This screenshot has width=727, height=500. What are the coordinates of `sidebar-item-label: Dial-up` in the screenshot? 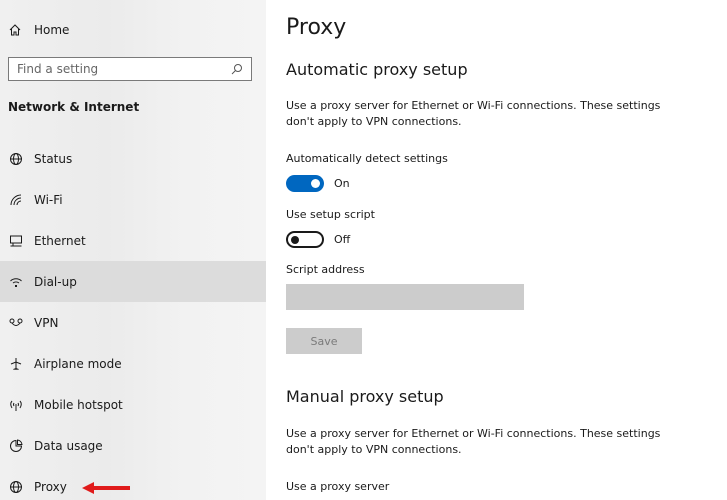 It's located at (55, 281).